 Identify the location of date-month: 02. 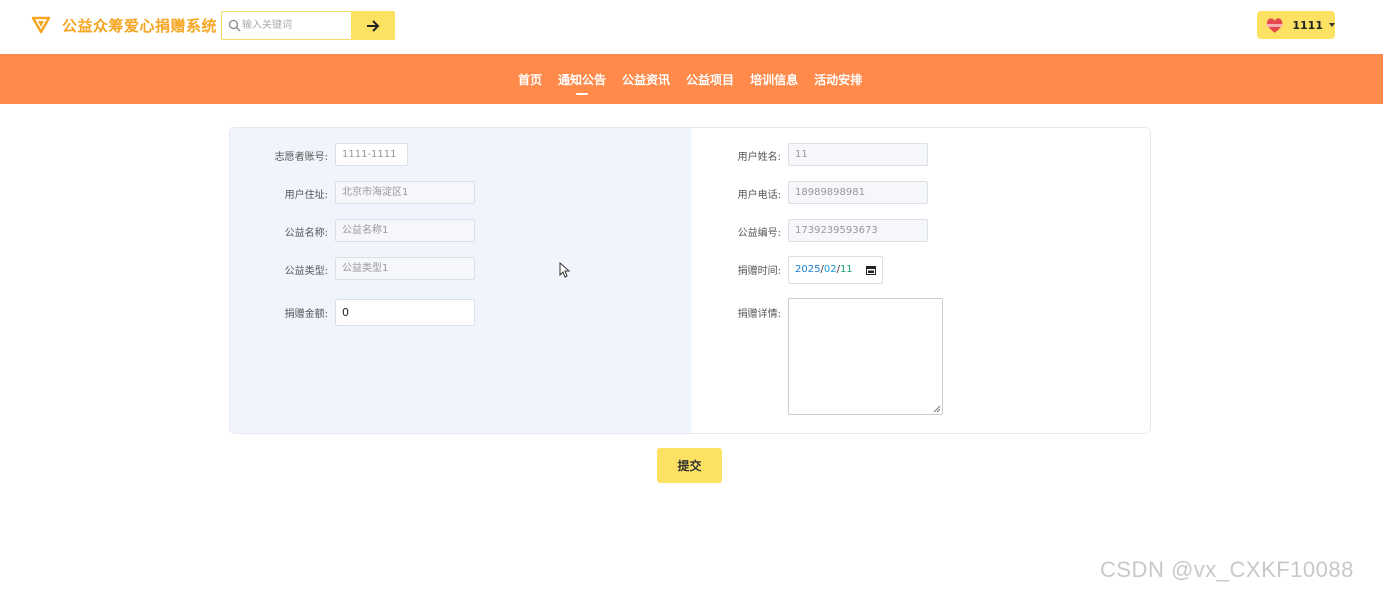
(830, 269).